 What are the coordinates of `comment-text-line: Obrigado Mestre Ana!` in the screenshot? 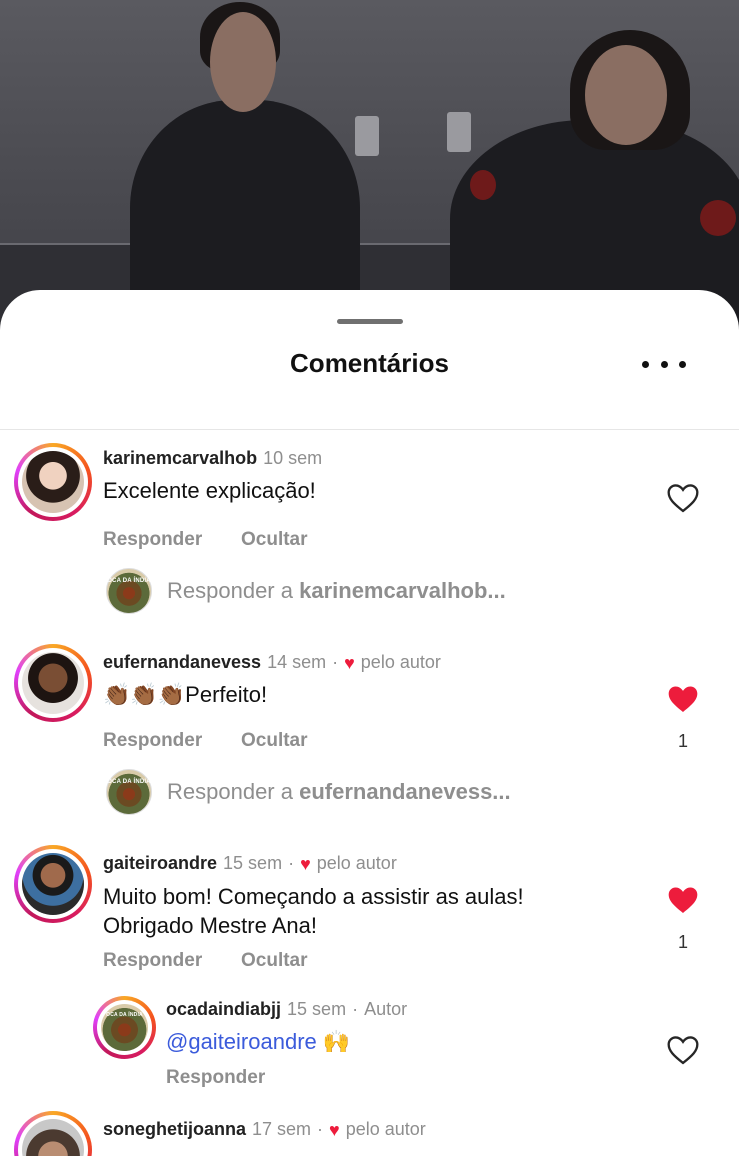 It's located at (210, 925).